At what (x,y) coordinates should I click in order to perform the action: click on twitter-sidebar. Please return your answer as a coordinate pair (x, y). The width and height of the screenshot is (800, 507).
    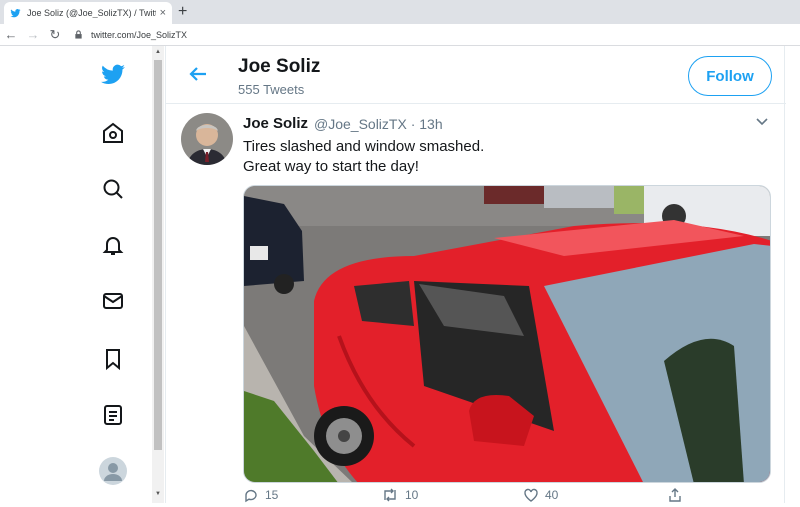
    Looking at the image, I should click on (115, 274).